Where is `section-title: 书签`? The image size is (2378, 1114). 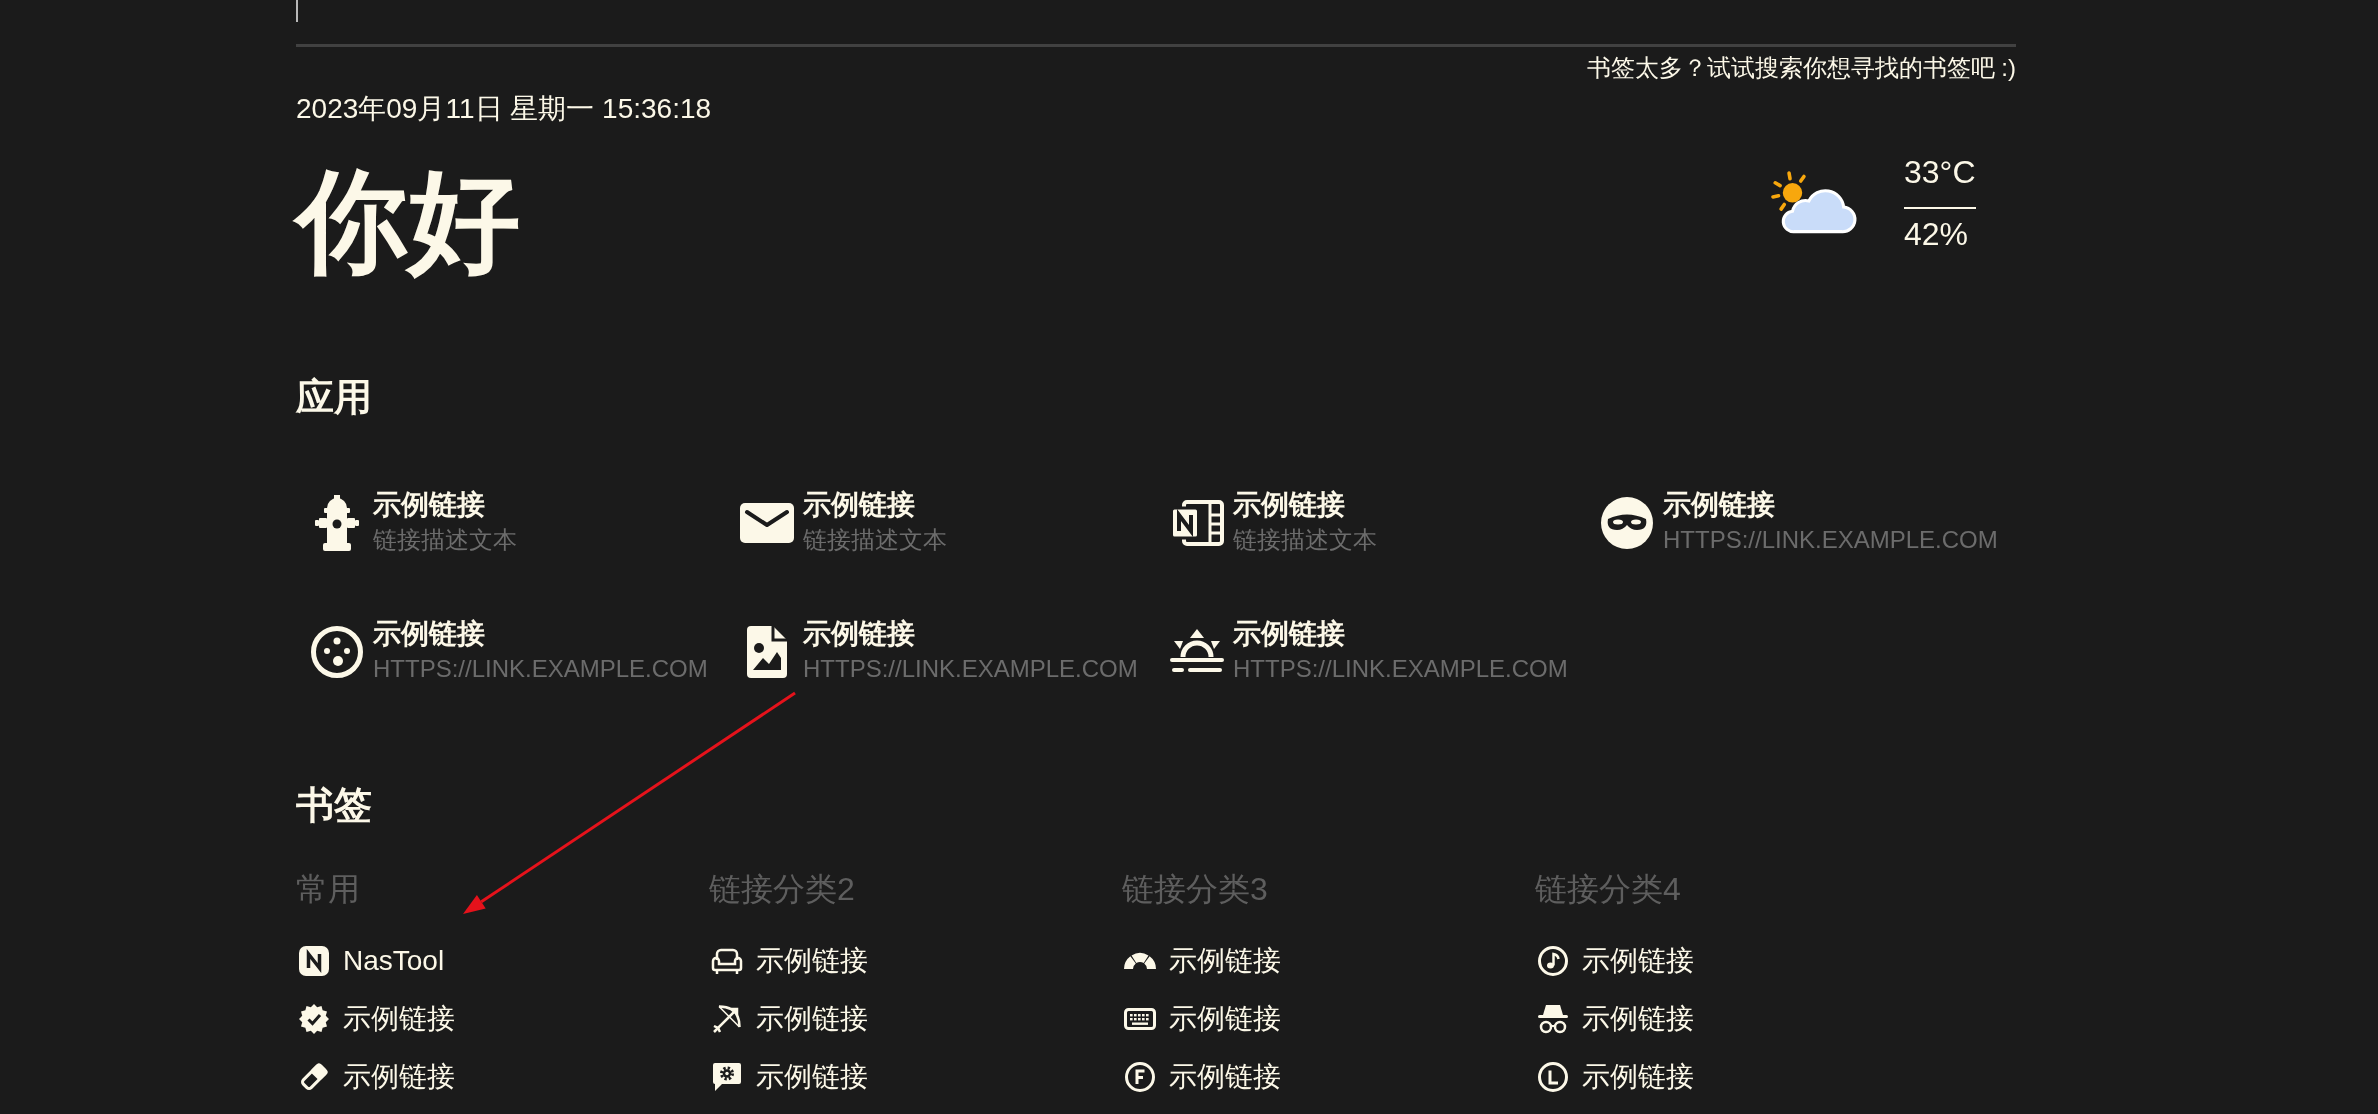
section-title: 书签 is located at coordinates (334, 805).